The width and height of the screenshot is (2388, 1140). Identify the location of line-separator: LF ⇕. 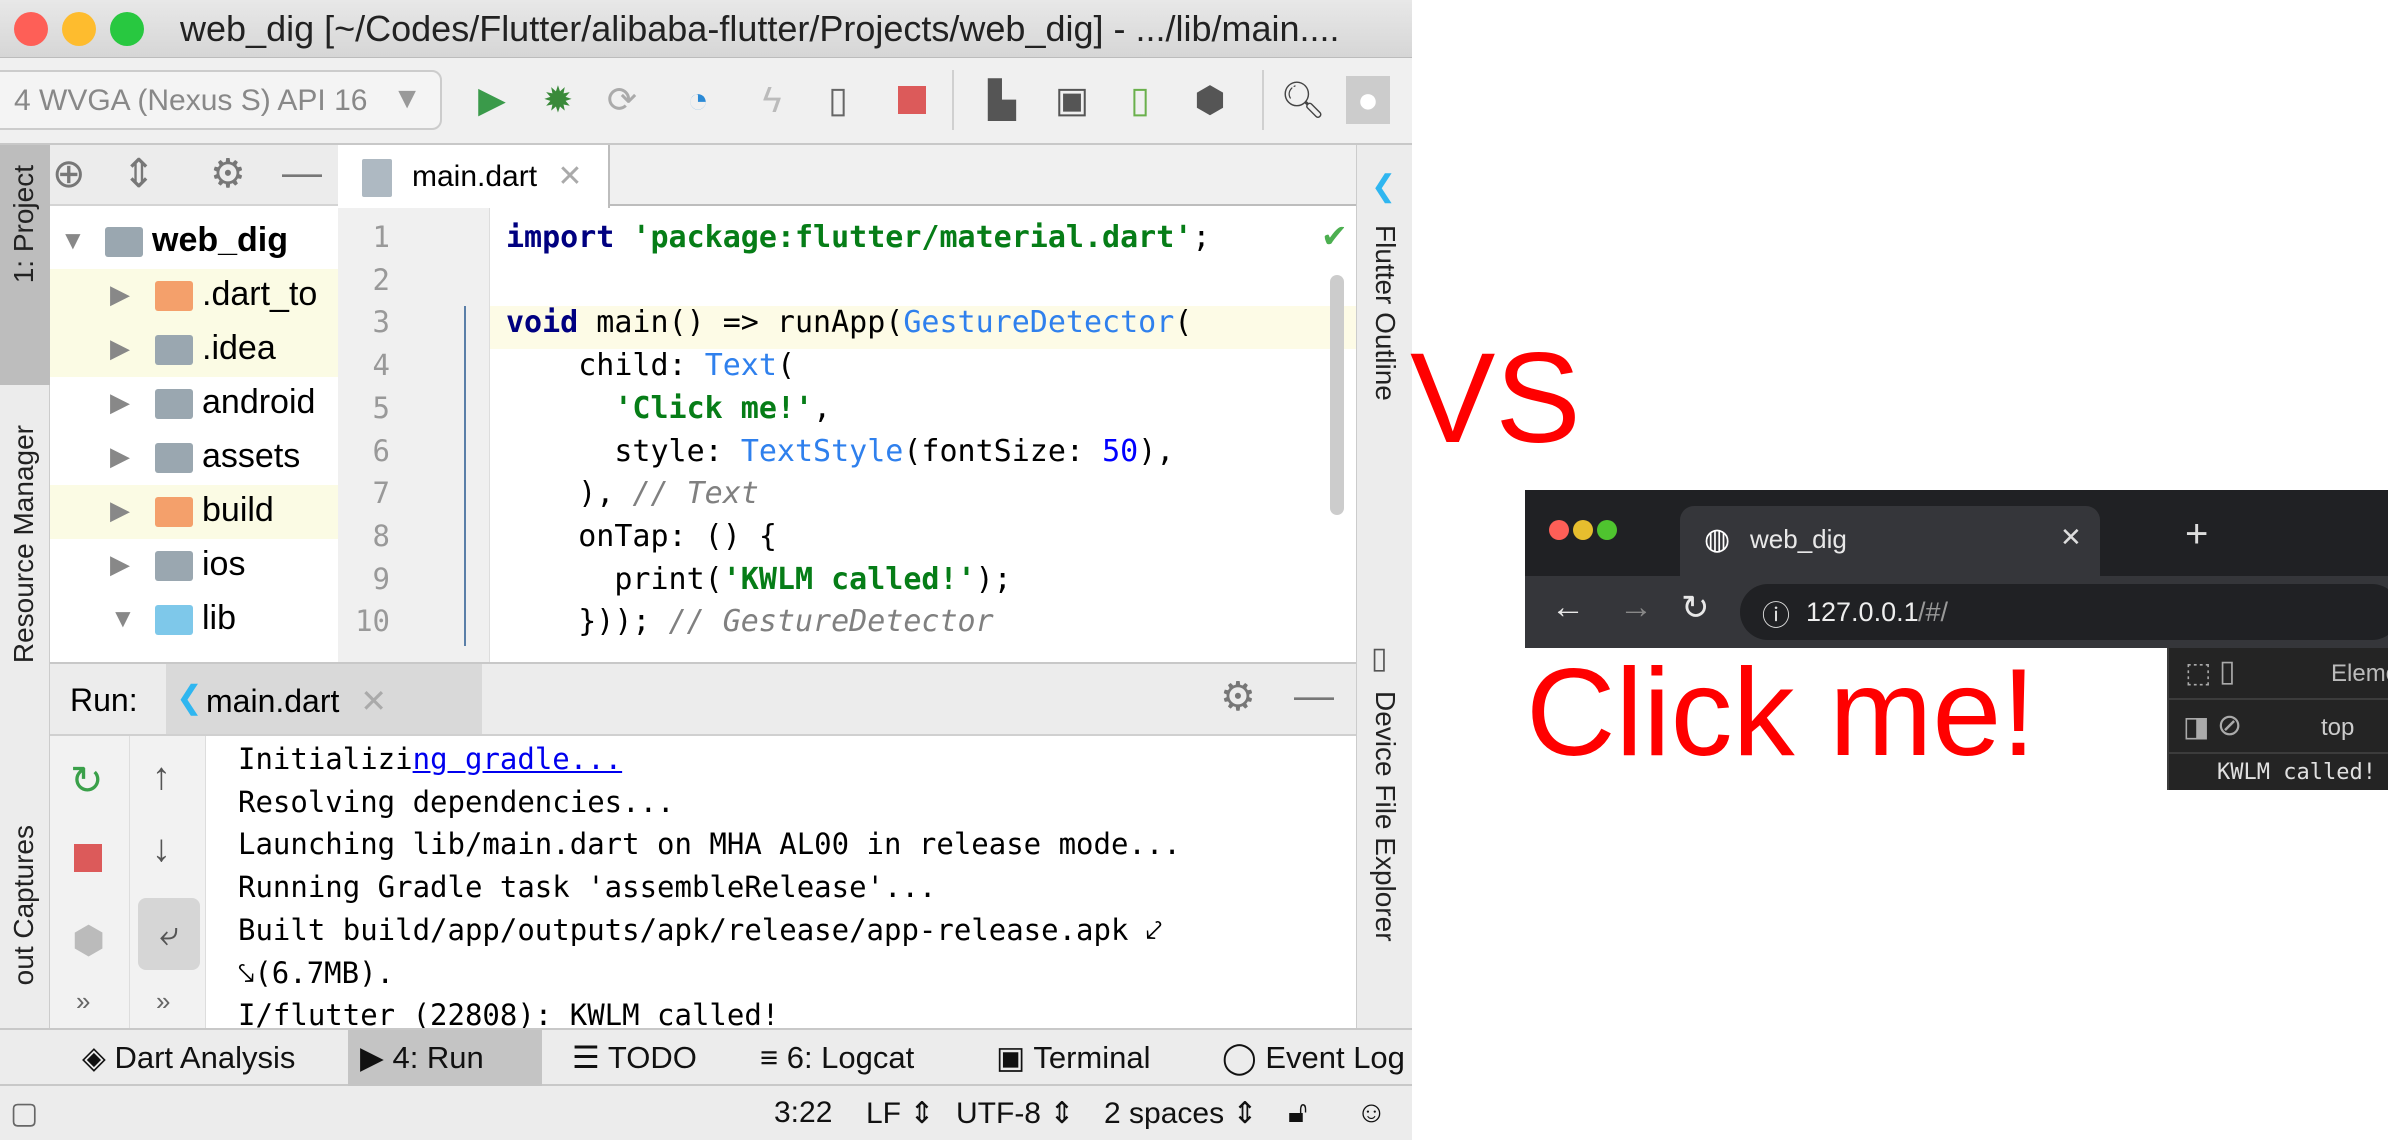
(900, 1113).